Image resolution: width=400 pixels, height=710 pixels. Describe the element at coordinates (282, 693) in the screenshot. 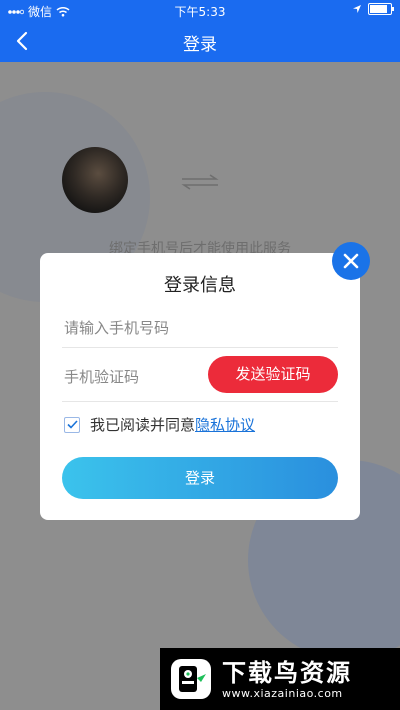

I see `watermark-url: www.xiazainiao.com` at that location.